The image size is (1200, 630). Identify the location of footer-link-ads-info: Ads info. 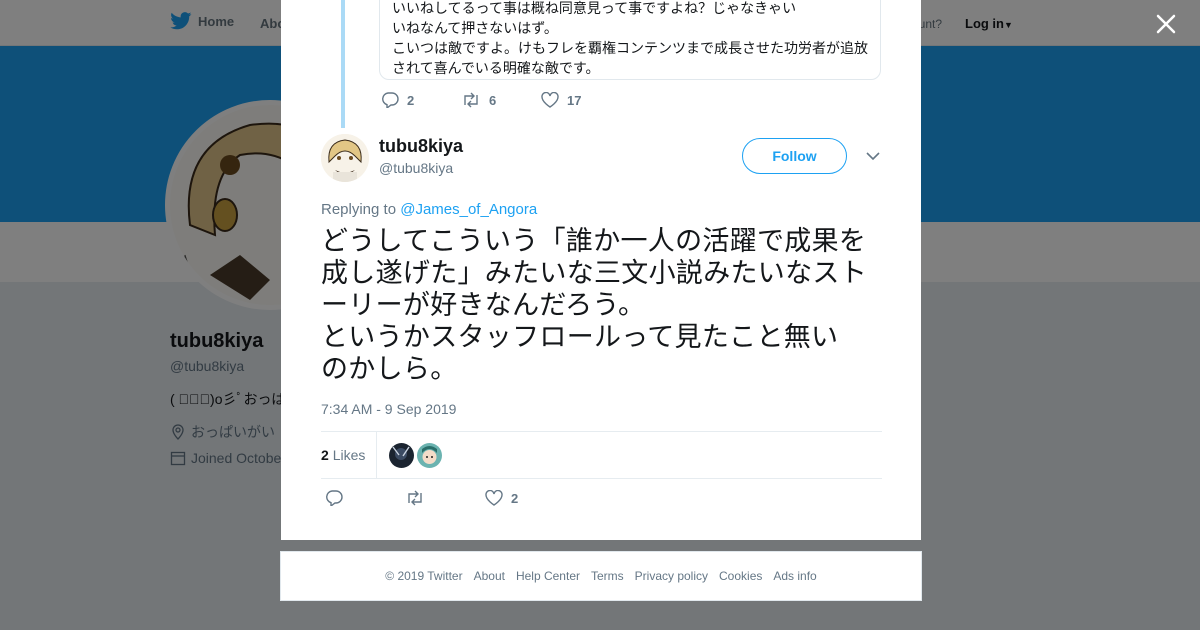
(794, 576).